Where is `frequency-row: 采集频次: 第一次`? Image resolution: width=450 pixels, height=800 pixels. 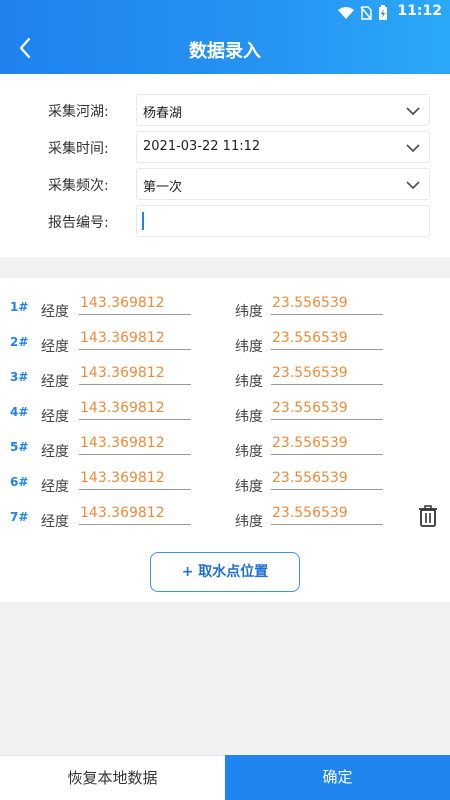 frequency-row: 采集频次: 第一次 is located at coordinates (225, 184).